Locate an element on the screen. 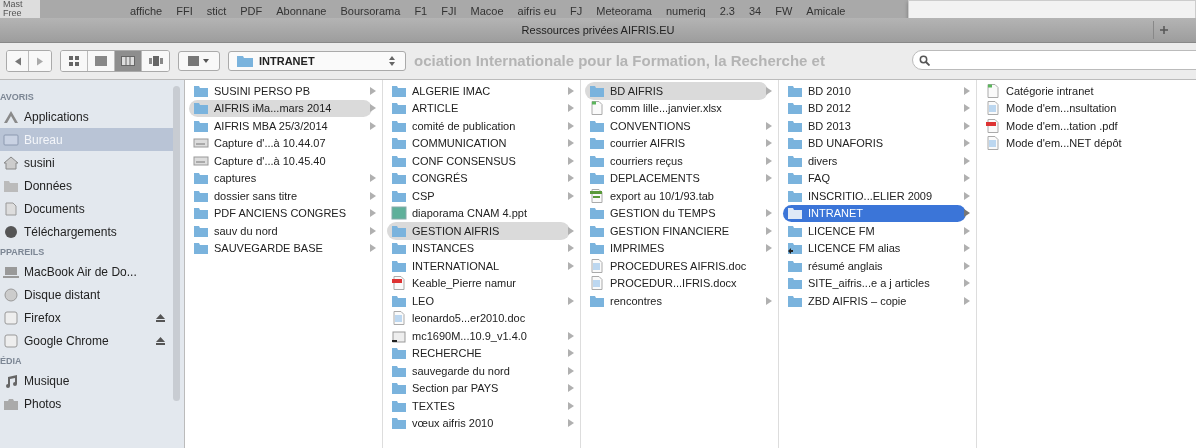 This screenshot has width=1196, height=448. file-row: AIFRIS MBA 25/3/2014 is located at coordinates (280, 126).